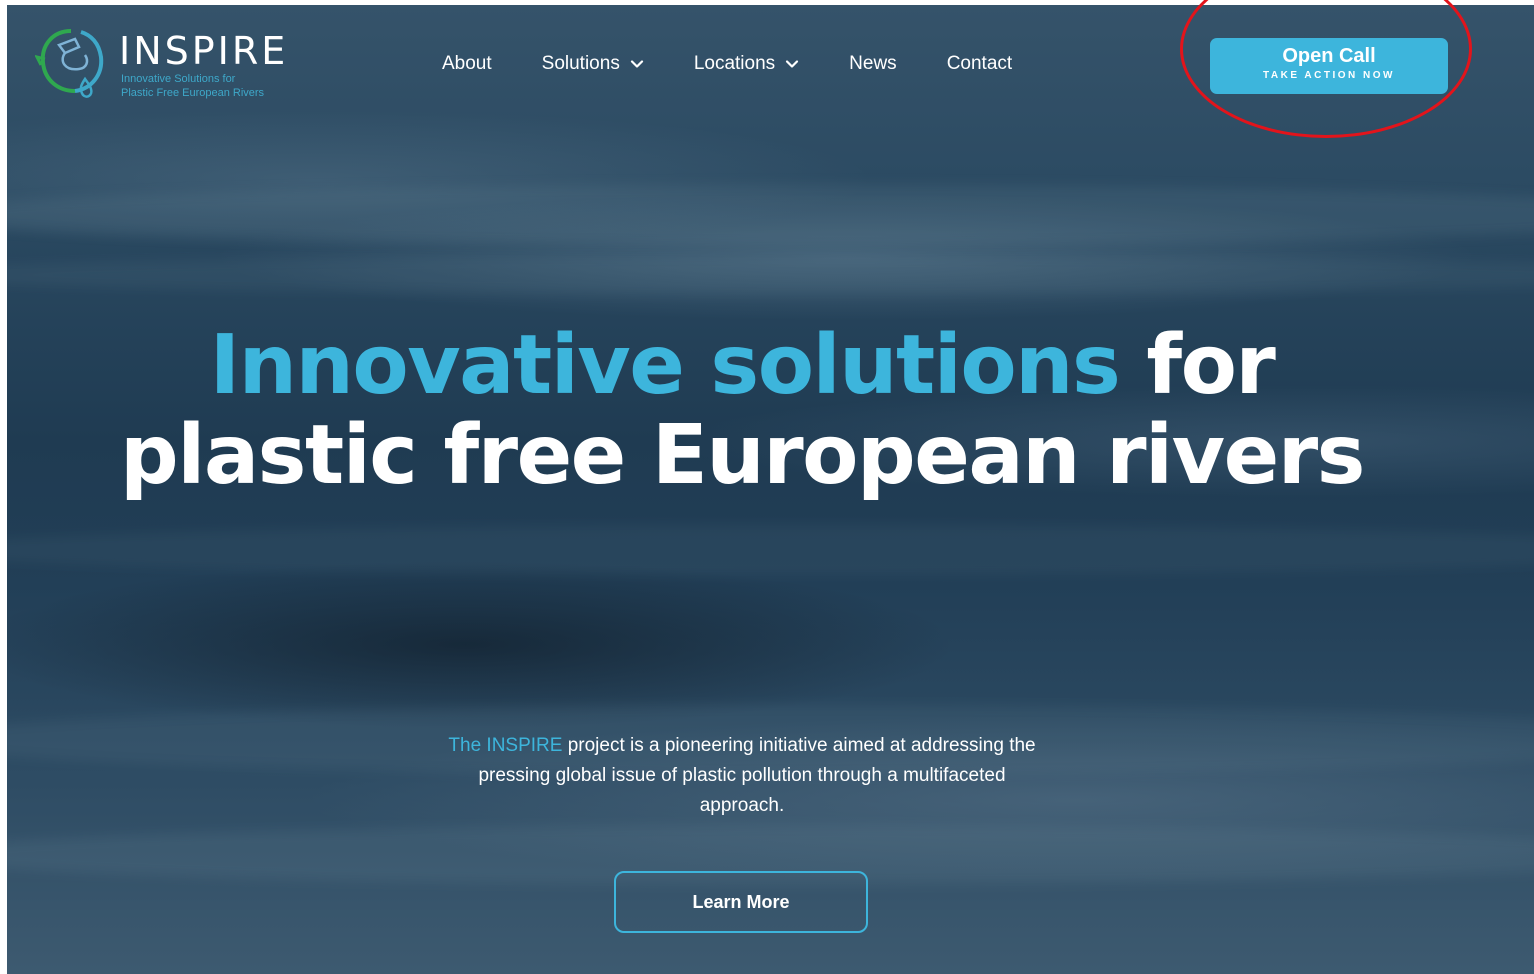  Describe the element at coordinates (193, 93) in the screenshot. I see `logo-tagline: Plastic Free European Rivers` at that location.